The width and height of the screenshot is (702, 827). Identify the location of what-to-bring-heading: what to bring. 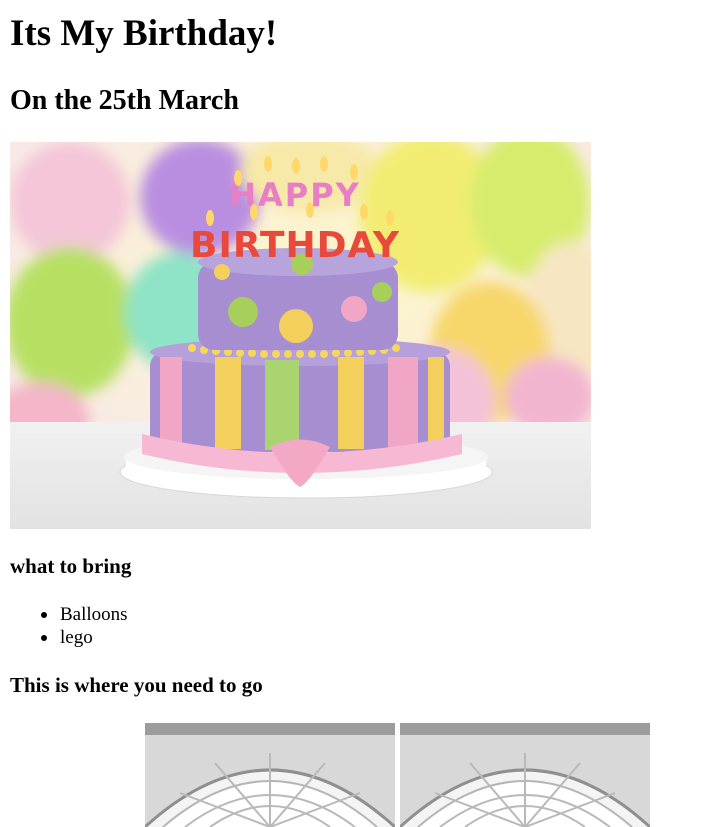
(71, 566).